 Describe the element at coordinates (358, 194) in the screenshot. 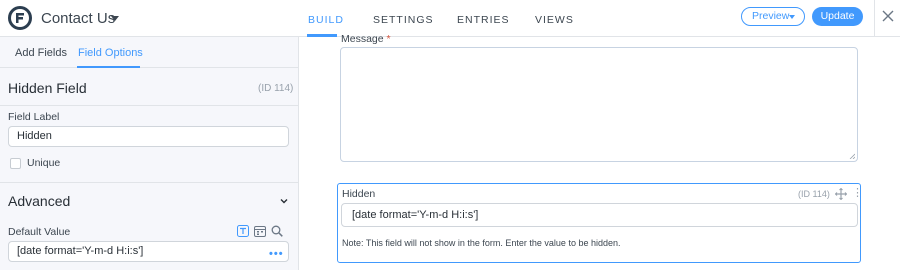

I see `hidden-field-label: Hidden` at that location.